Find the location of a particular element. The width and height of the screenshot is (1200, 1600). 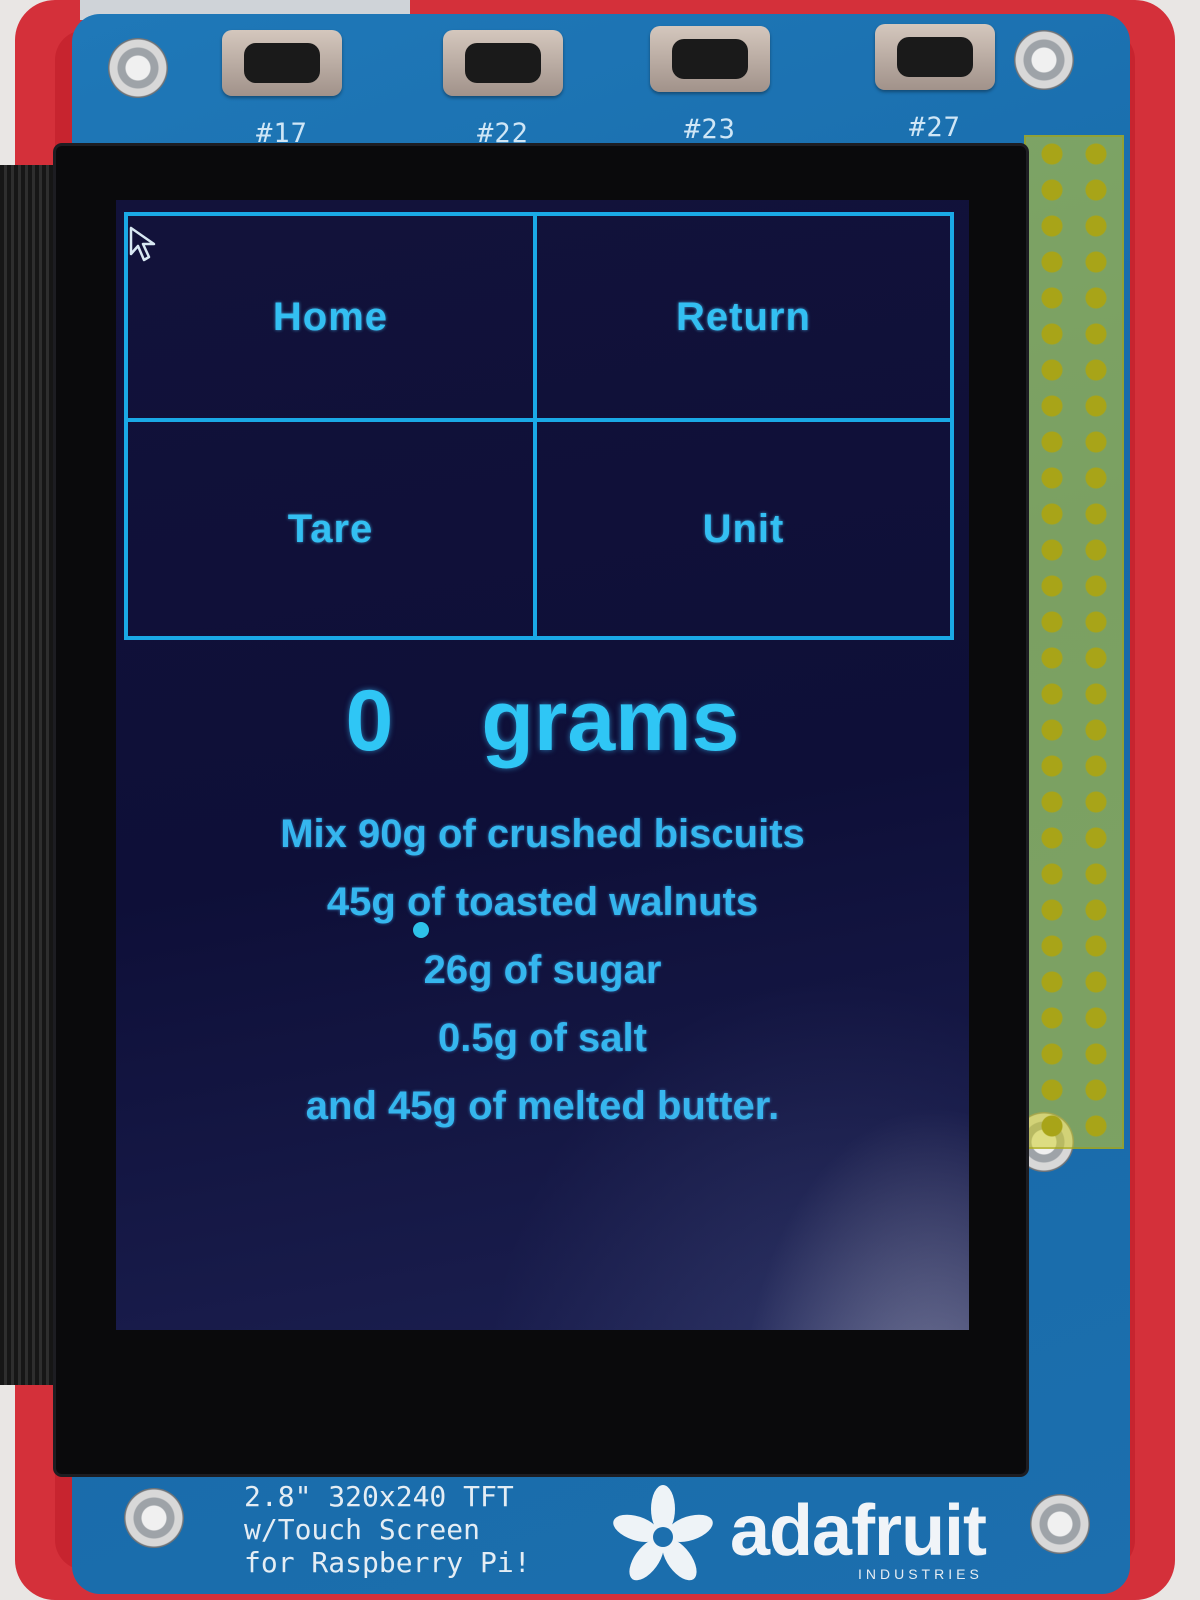

button-label-23: #23 is located at coordinates (710, 129).